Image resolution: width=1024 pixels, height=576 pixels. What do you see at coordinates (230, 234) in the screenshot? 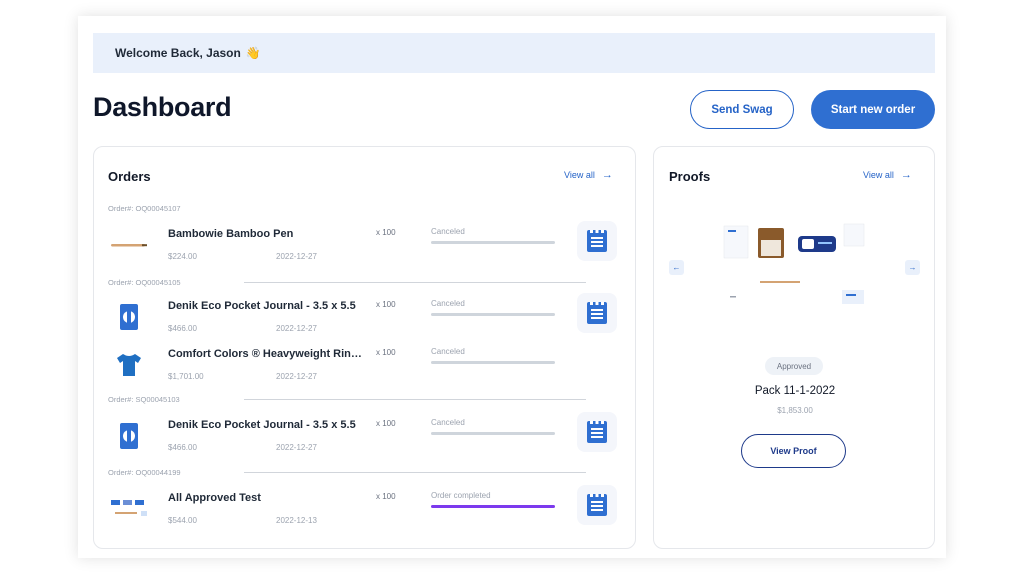
I see `product-name: Bambowie Bamboo Pen` at bounding box center [230, 234].